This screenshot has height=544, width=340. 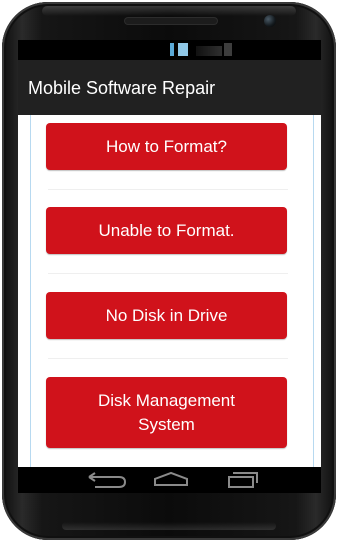 I want to click on home-icon, so click(x=171, y=478).